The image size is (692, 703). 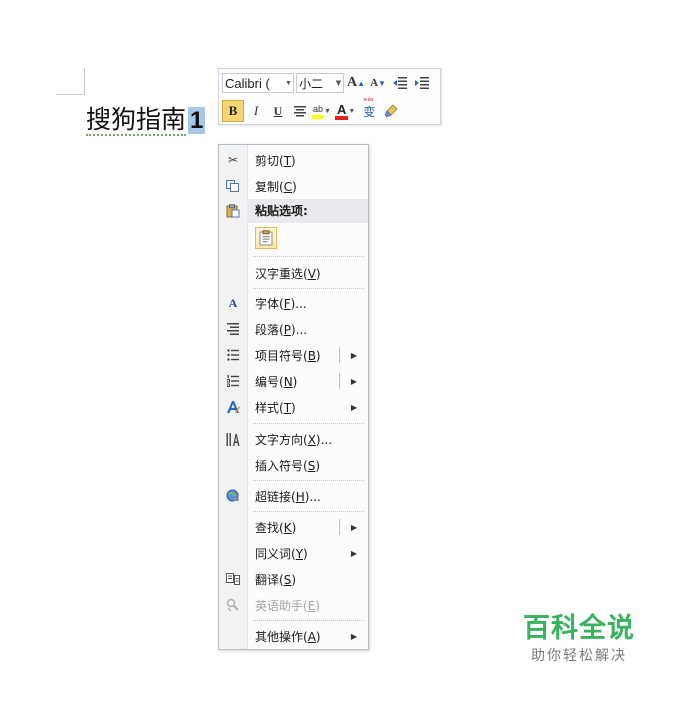 What do you see at coordinates (287, 605) in the screenshot?
I see `menu-item-label: 英语助手(E)` at bounding box center [287, 605].